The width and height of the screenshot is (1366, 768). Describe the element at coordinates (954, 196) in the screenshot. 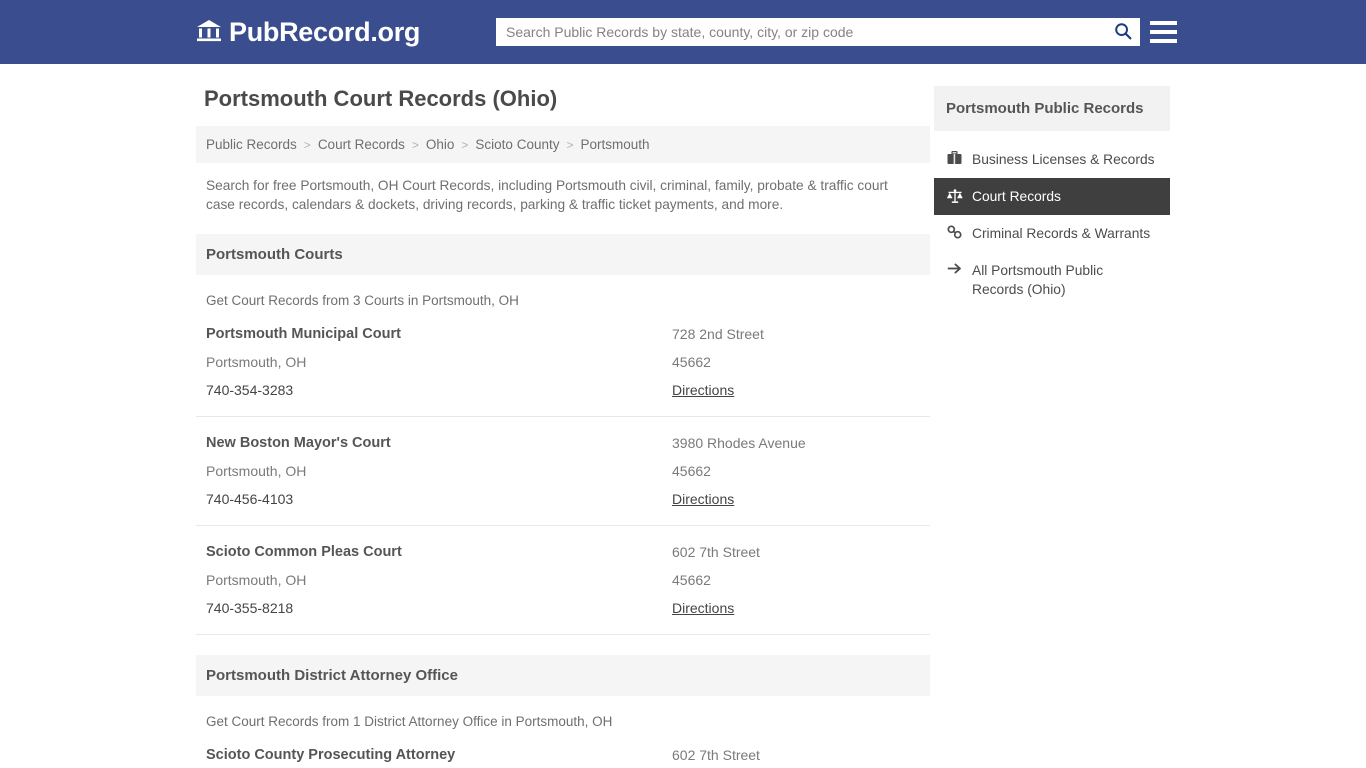

I see `scales-of-justice-icon` at that location.